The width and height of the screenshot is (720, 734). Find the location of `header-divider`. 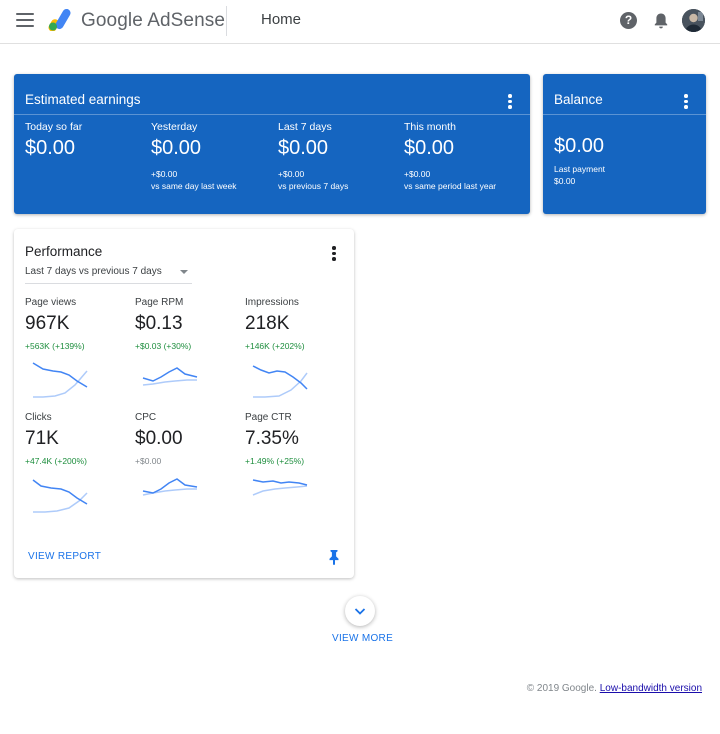

header-divider is located at coordinates (226, 21).